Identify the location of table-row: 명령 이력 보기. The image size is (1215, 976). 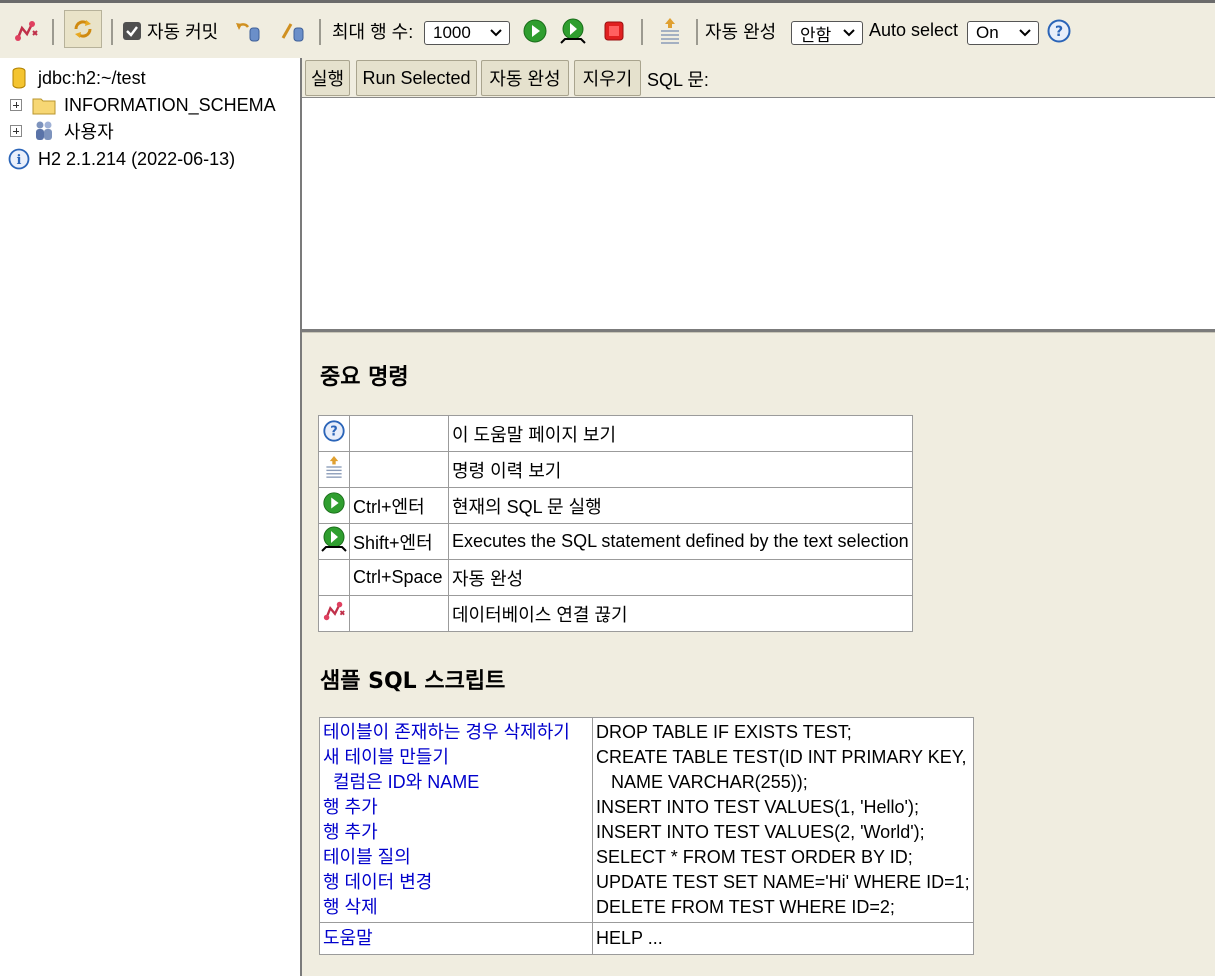
(615, 469).